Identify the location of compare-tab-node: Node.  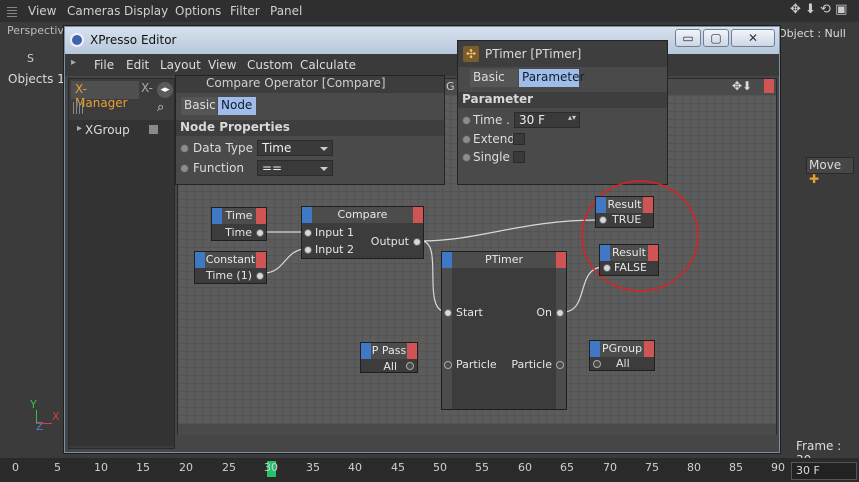
(237, 106).